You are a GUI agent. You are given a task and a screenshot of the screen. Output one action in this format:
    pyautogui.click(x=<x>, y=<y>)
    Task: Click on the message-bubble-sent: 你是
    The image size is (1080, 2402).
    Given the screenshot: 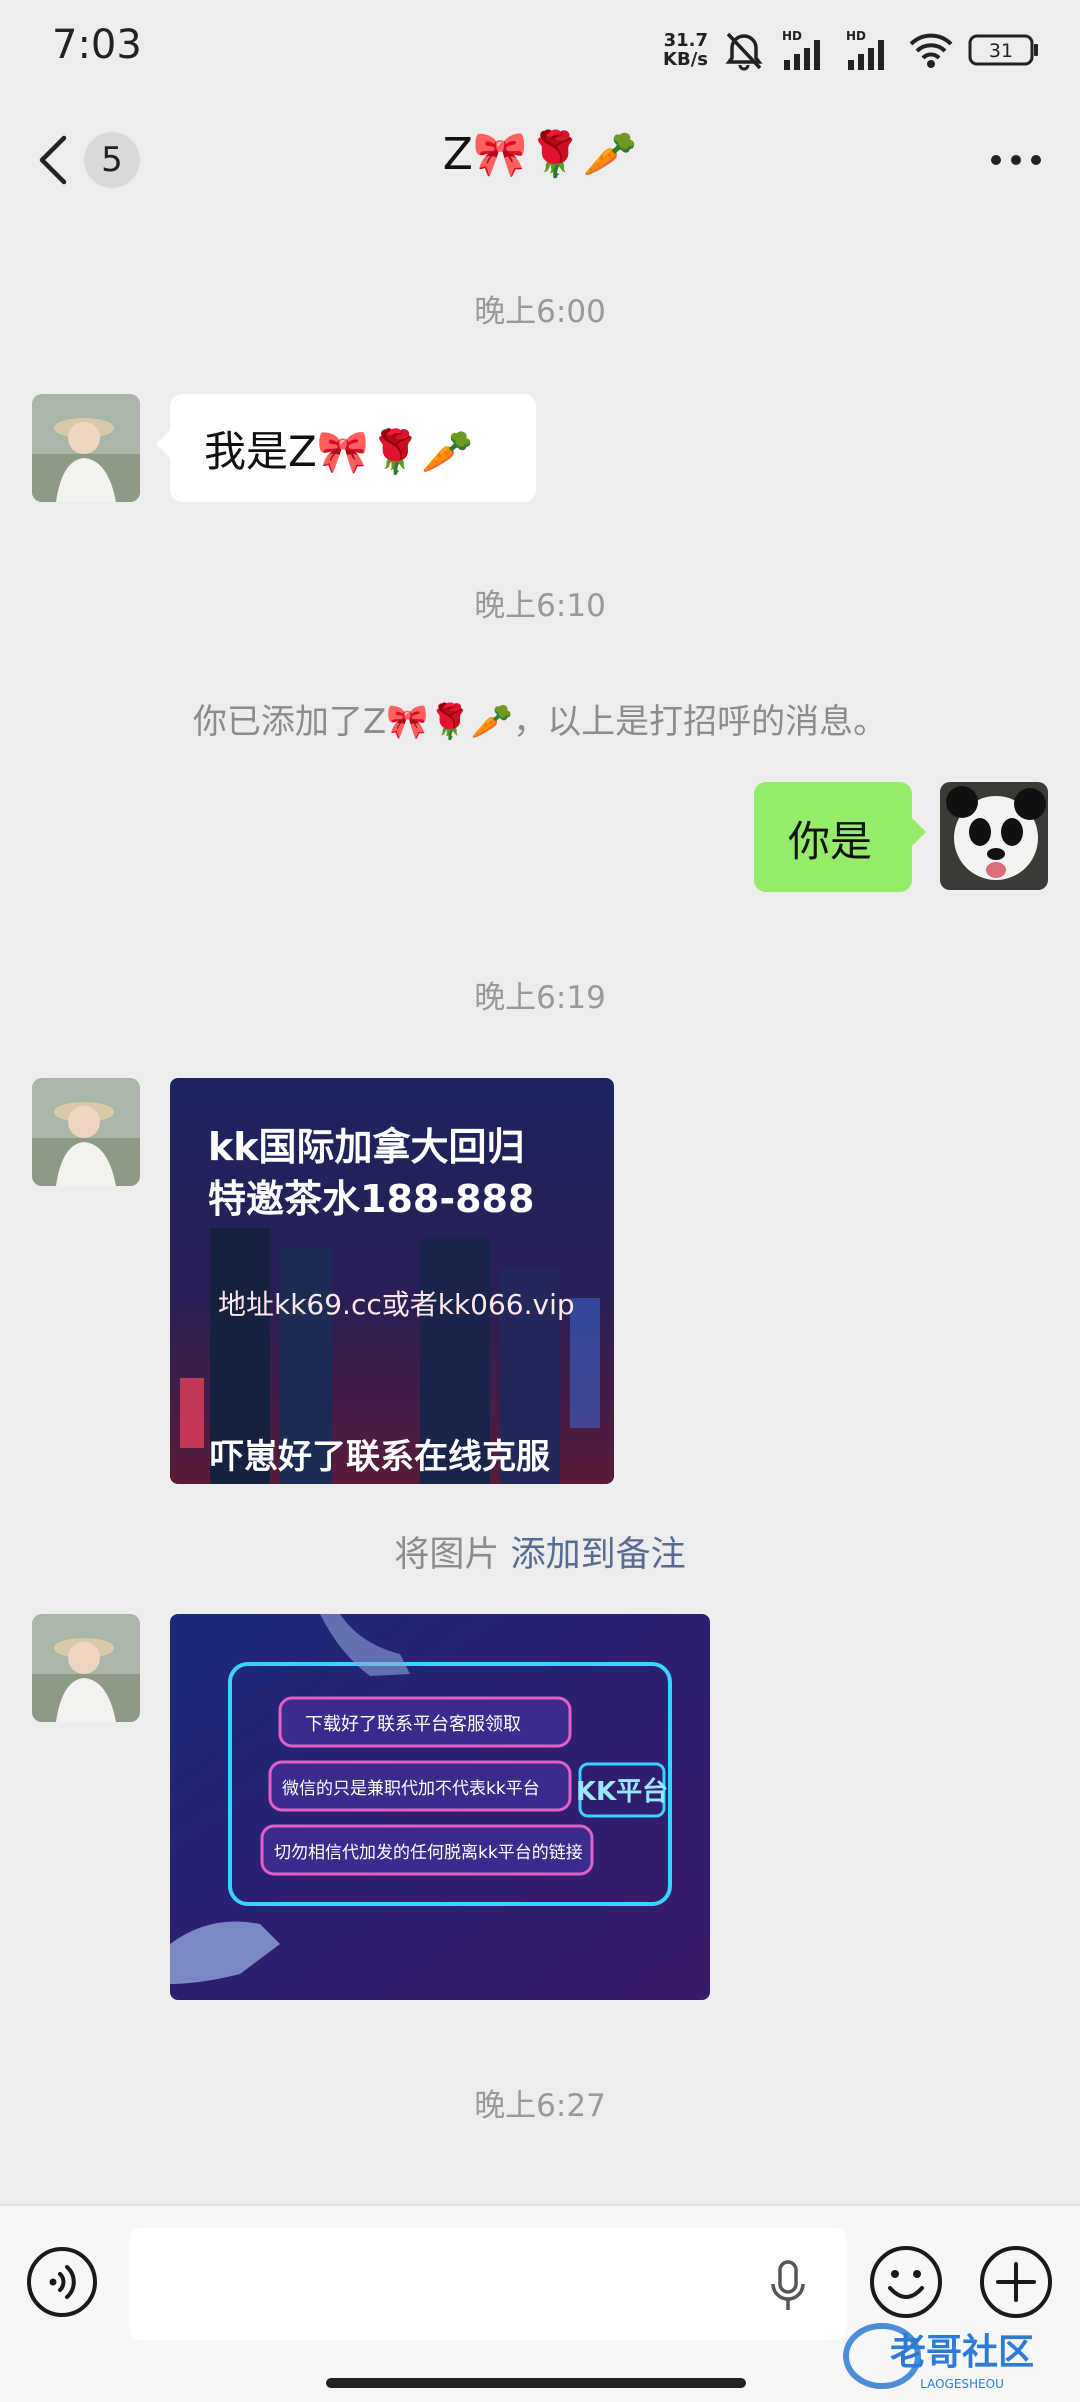 What is the action you would take?
    pyautogui.click(x=840, y=837)
    